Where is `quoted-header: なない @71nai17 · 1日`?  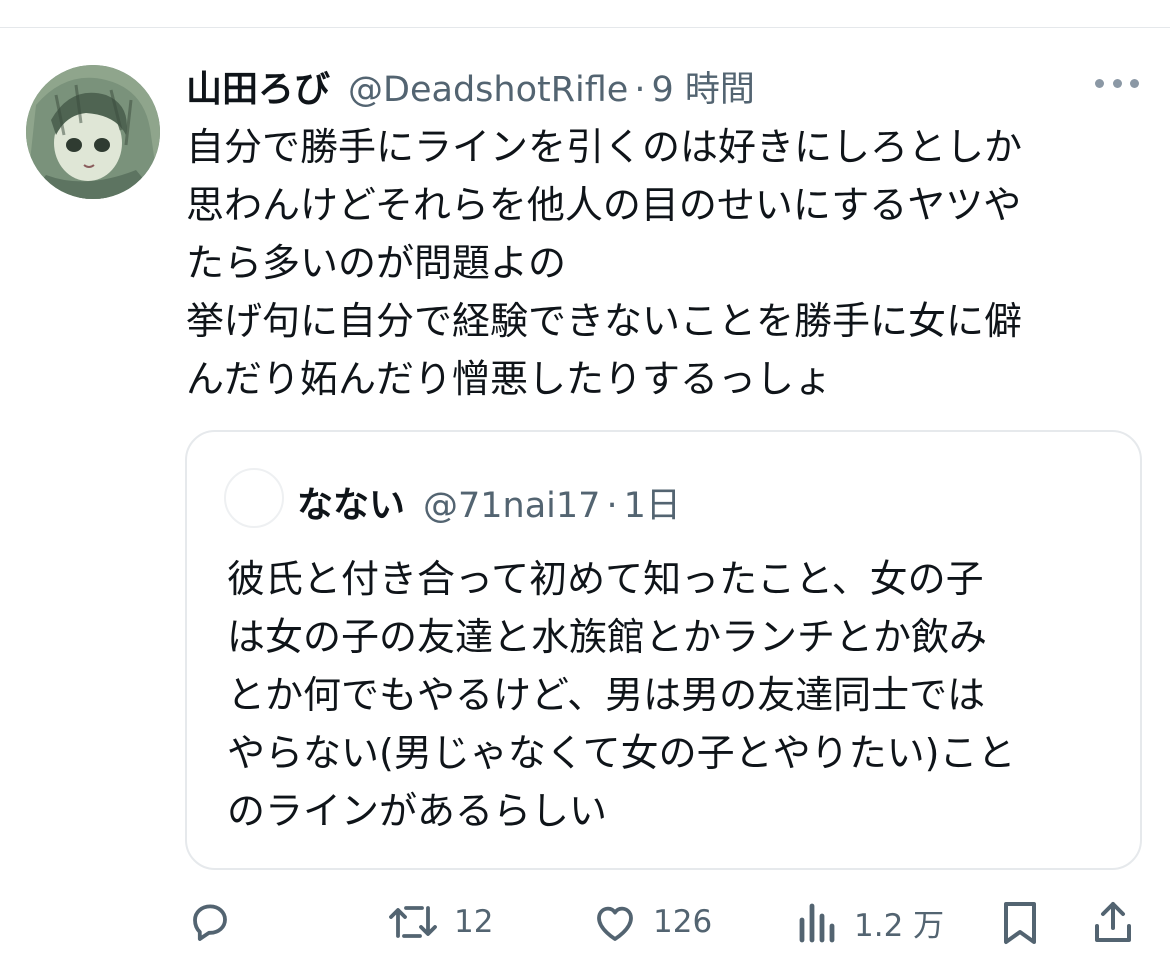
quoted-header: なない @71nai17 · 1日 is located at coordinates (489, 502).